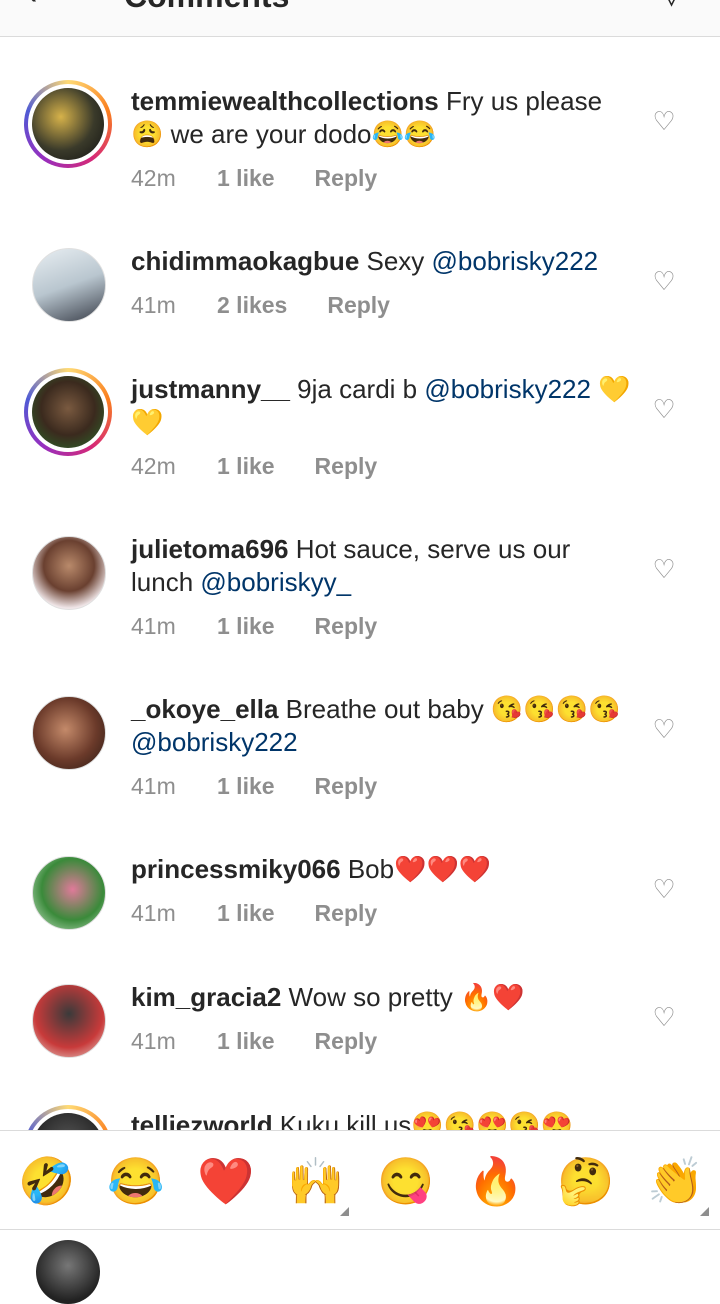 This screenshot has width=720, height=1304. What do you see at coordinates (315, 1181) in the screenshot?
I see `raised-hands-emoji-button: 🙌` at bounding box center [315, 1181].